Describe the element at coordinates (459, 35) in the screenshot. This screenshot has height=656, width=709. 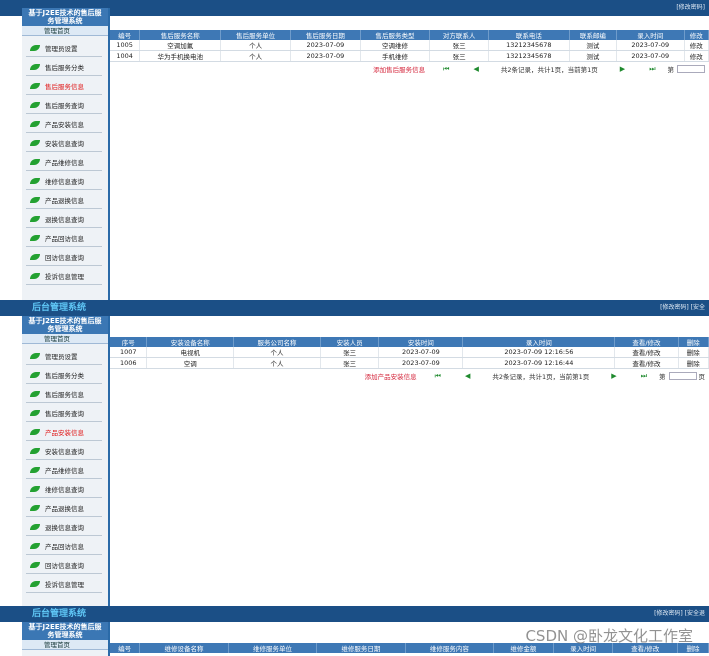
I see `column-header: 对方联系人` at that location.